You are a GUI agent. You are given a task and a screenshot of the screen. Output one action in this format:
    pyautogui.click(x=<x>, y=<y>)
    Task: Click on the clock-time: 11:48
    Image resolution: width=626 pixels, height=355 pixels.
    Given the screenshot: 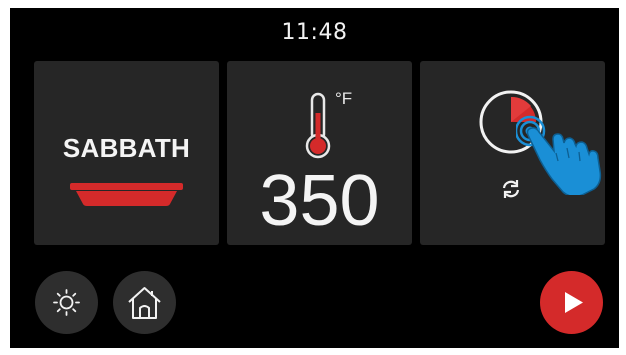 What is the action you would take?
    pyautogui.click(x=314, y=32)
    